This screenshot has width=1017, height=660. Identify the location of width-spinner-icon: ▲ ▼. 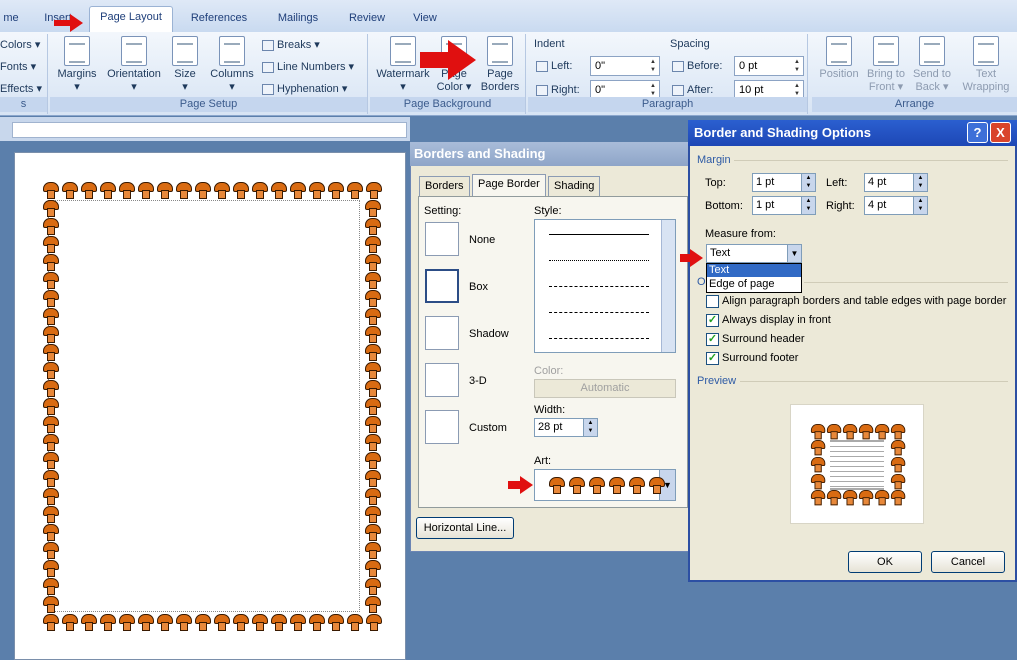
(590, 427).